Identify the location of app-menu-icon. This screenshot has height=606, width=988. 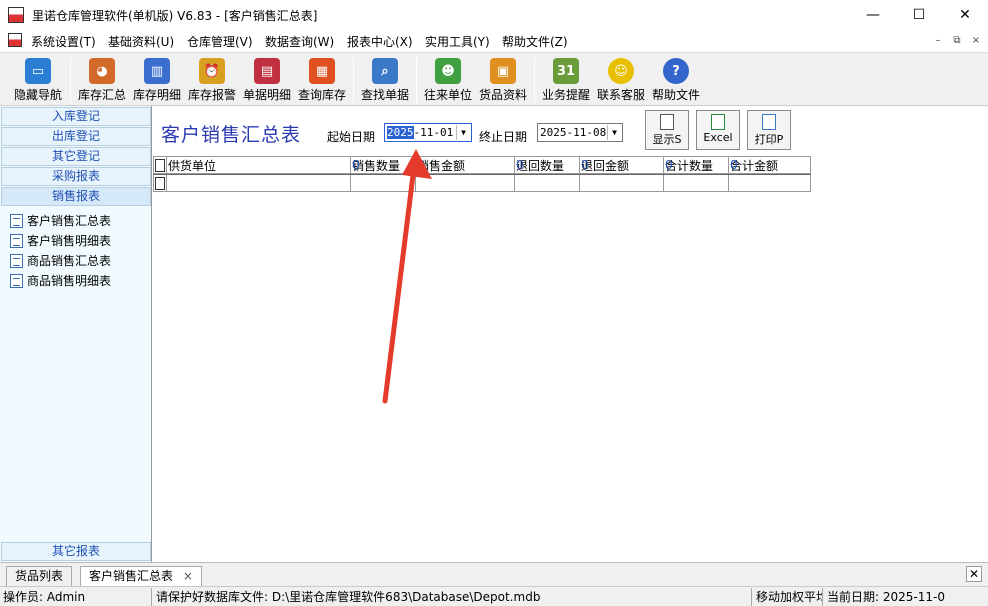
(15, 40).